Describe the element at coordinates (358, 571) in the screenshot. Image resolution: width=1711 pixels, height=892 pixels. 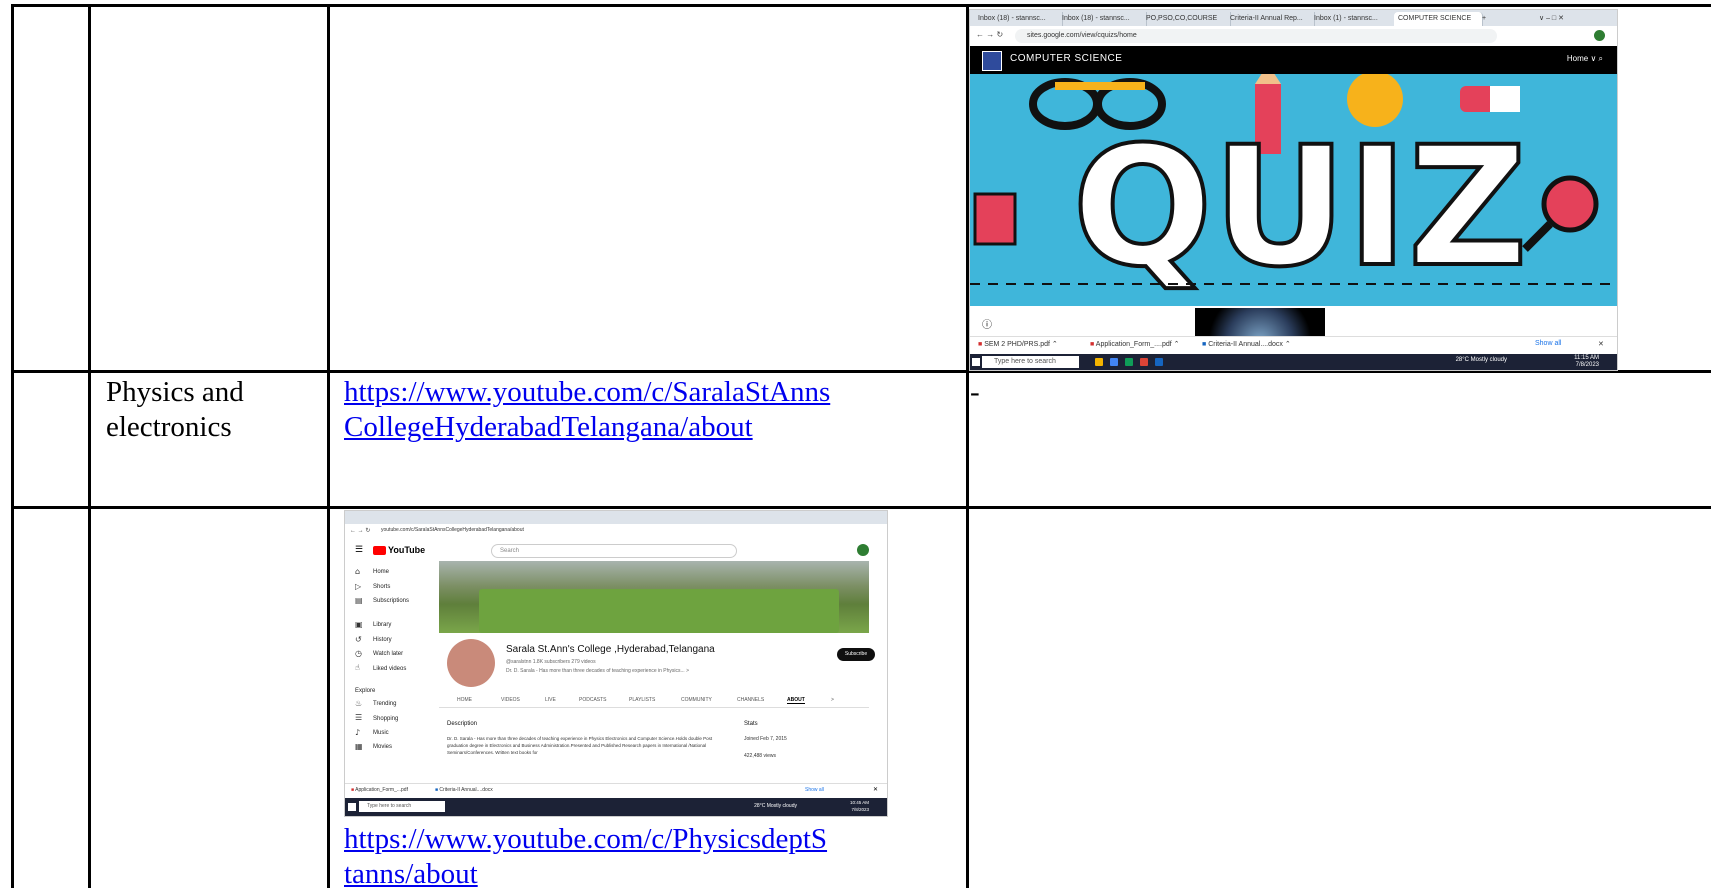
I see `home-icon: ⌂` at that location.